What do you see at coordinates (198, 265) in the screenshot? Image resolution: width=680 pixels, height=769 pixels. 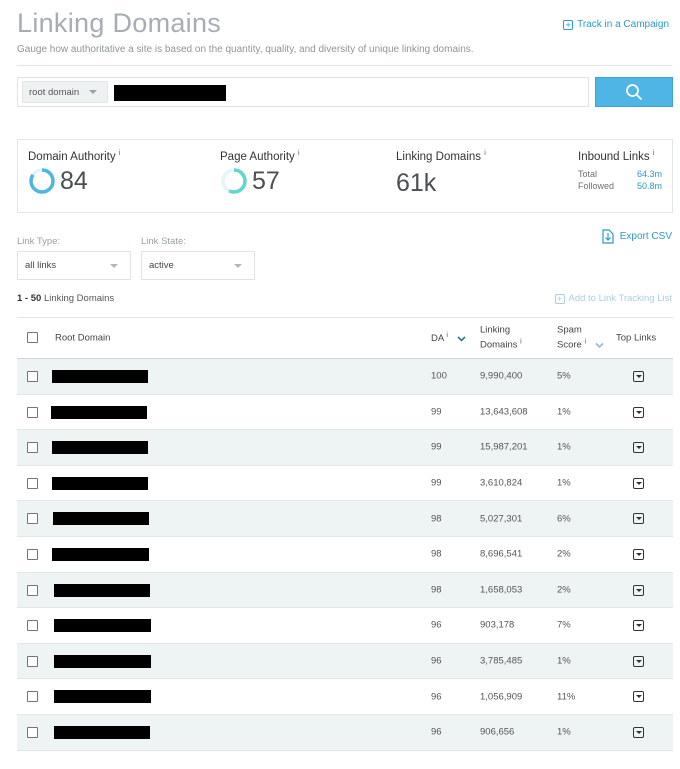 I see `link-state-select: active` at bounding box center [198, 265].